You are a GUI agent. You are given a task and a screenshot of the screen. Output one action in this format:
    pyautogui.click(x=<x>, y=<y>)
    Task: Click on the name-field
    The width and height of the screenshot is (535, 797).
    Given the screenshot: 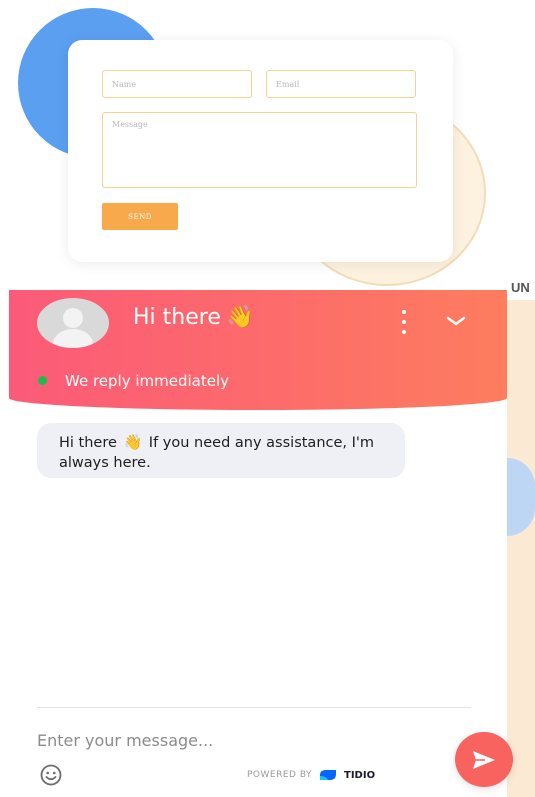 What is the action you would take?
    pyautogui.click(x=177, y=84)
    